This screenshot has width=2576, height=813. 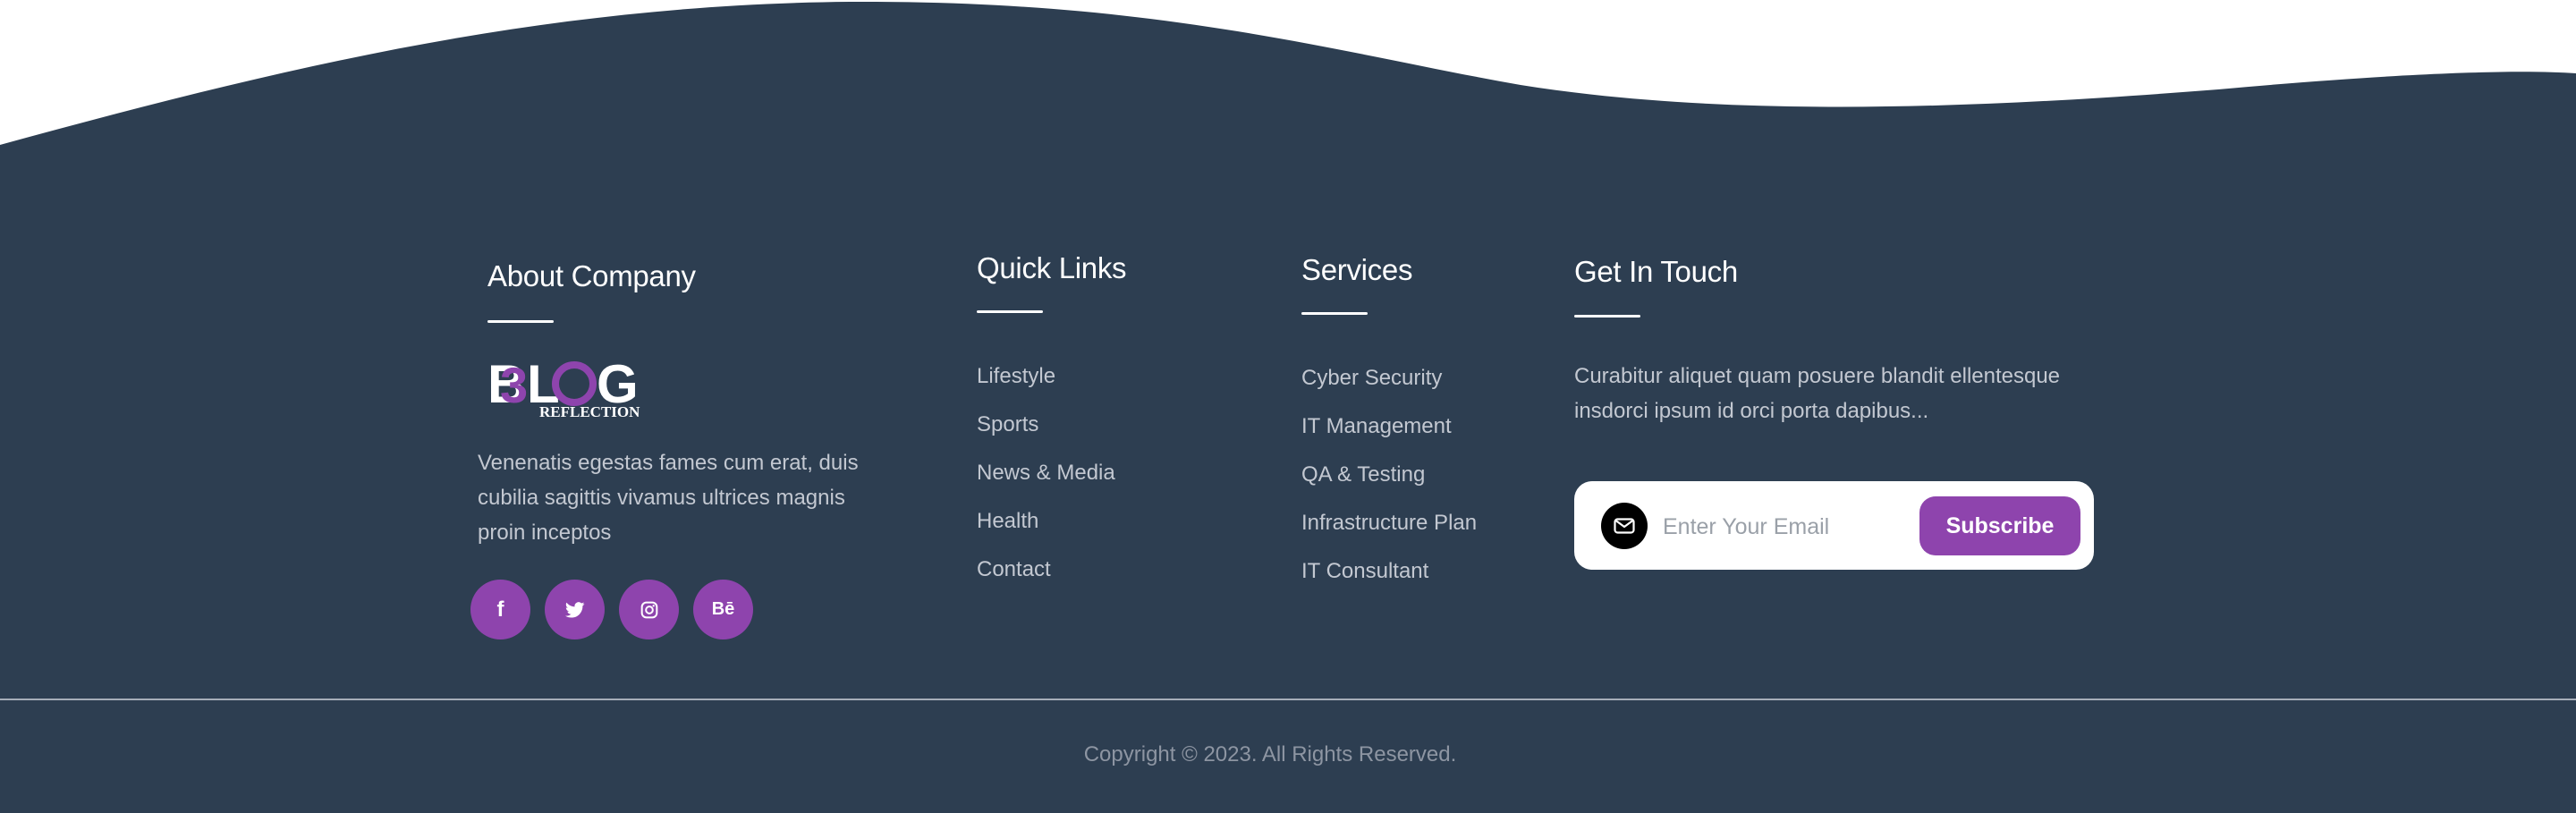 I want to click on email-input, so click(x=1792, y=527).